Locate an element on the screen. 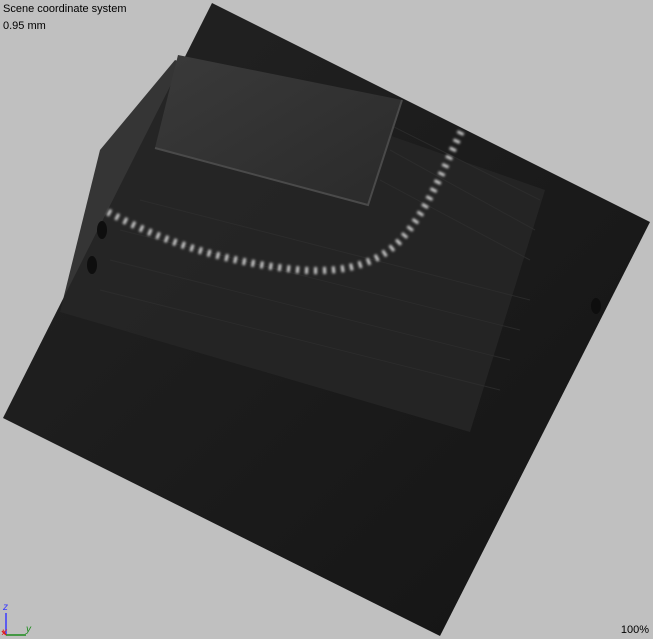 Image resolution: width=653 pixels, height=639 pixels. axis-x-label: x is located at coordinates (4, 632).